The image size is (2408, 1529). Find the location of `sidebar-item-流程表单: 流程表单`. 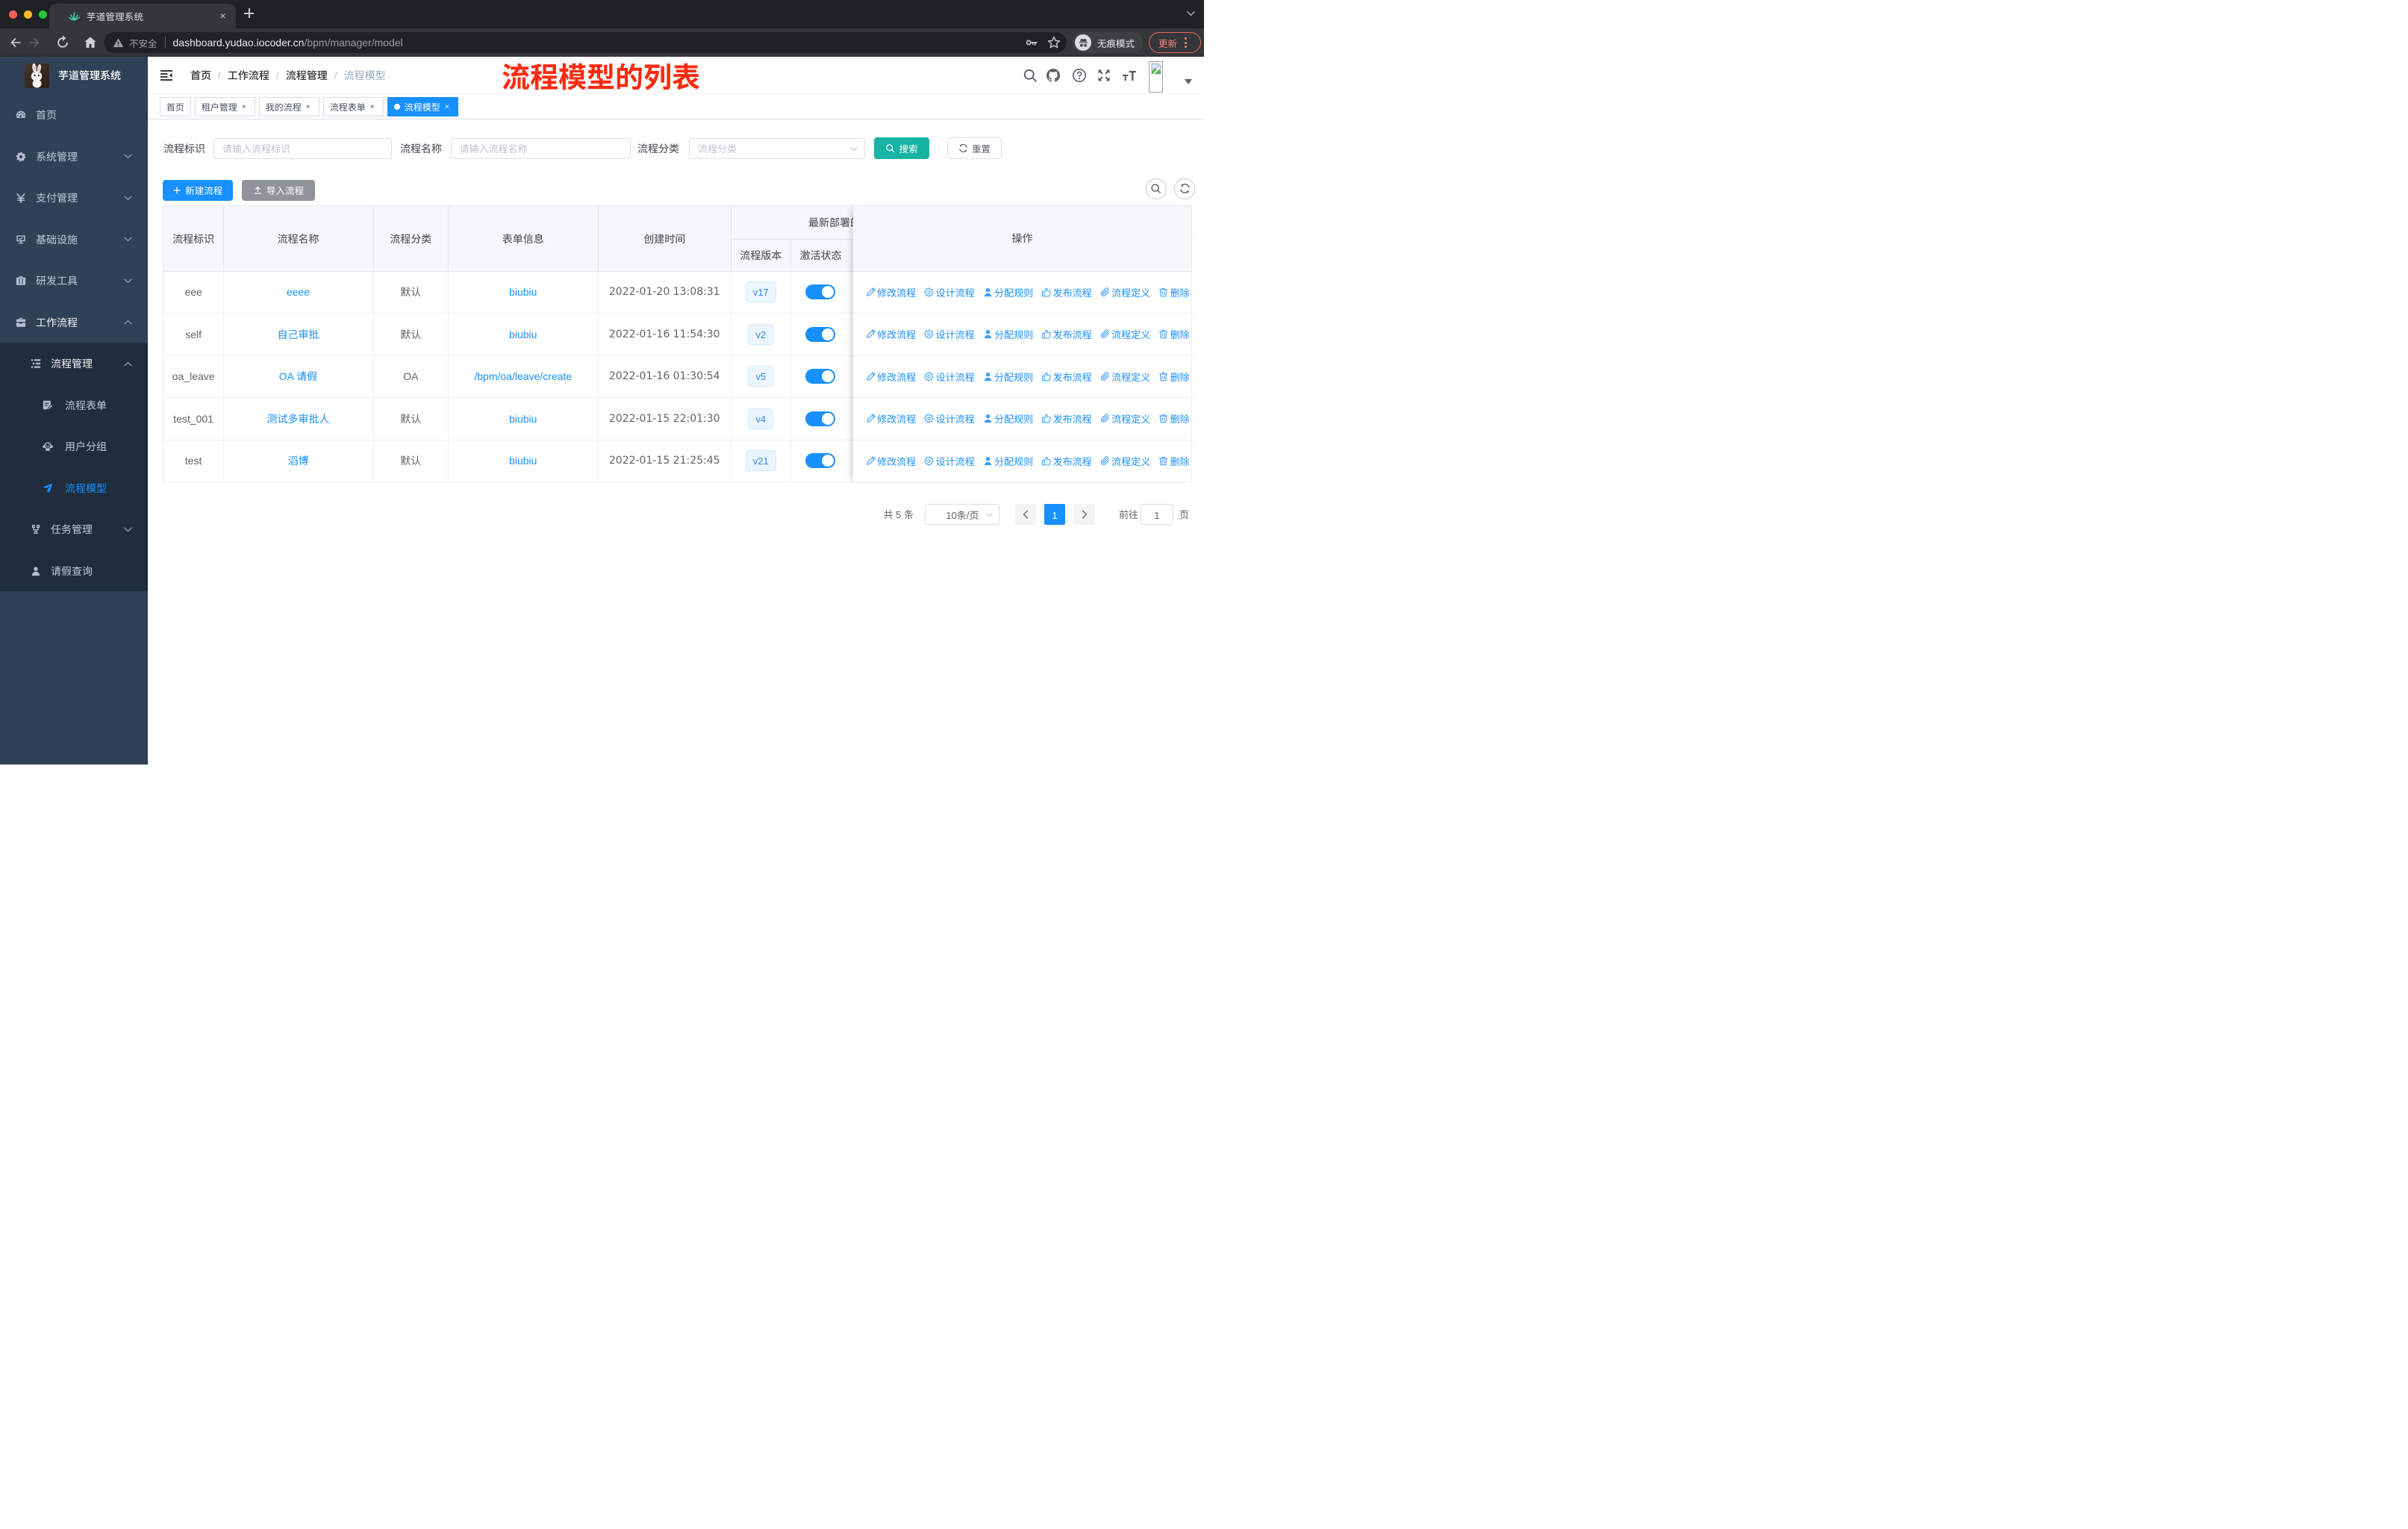

sidebar-item-流程表单: 流程表单 is located at coordinates (74, 405).